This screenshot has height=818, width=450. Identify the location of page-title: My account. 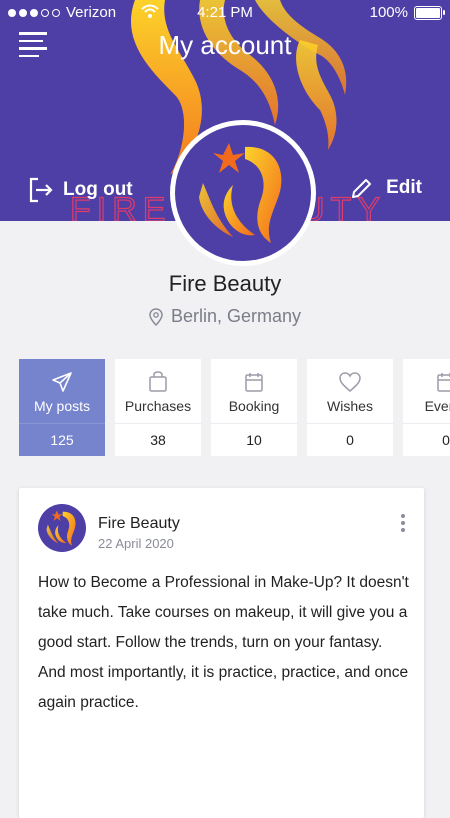
(225, 45).